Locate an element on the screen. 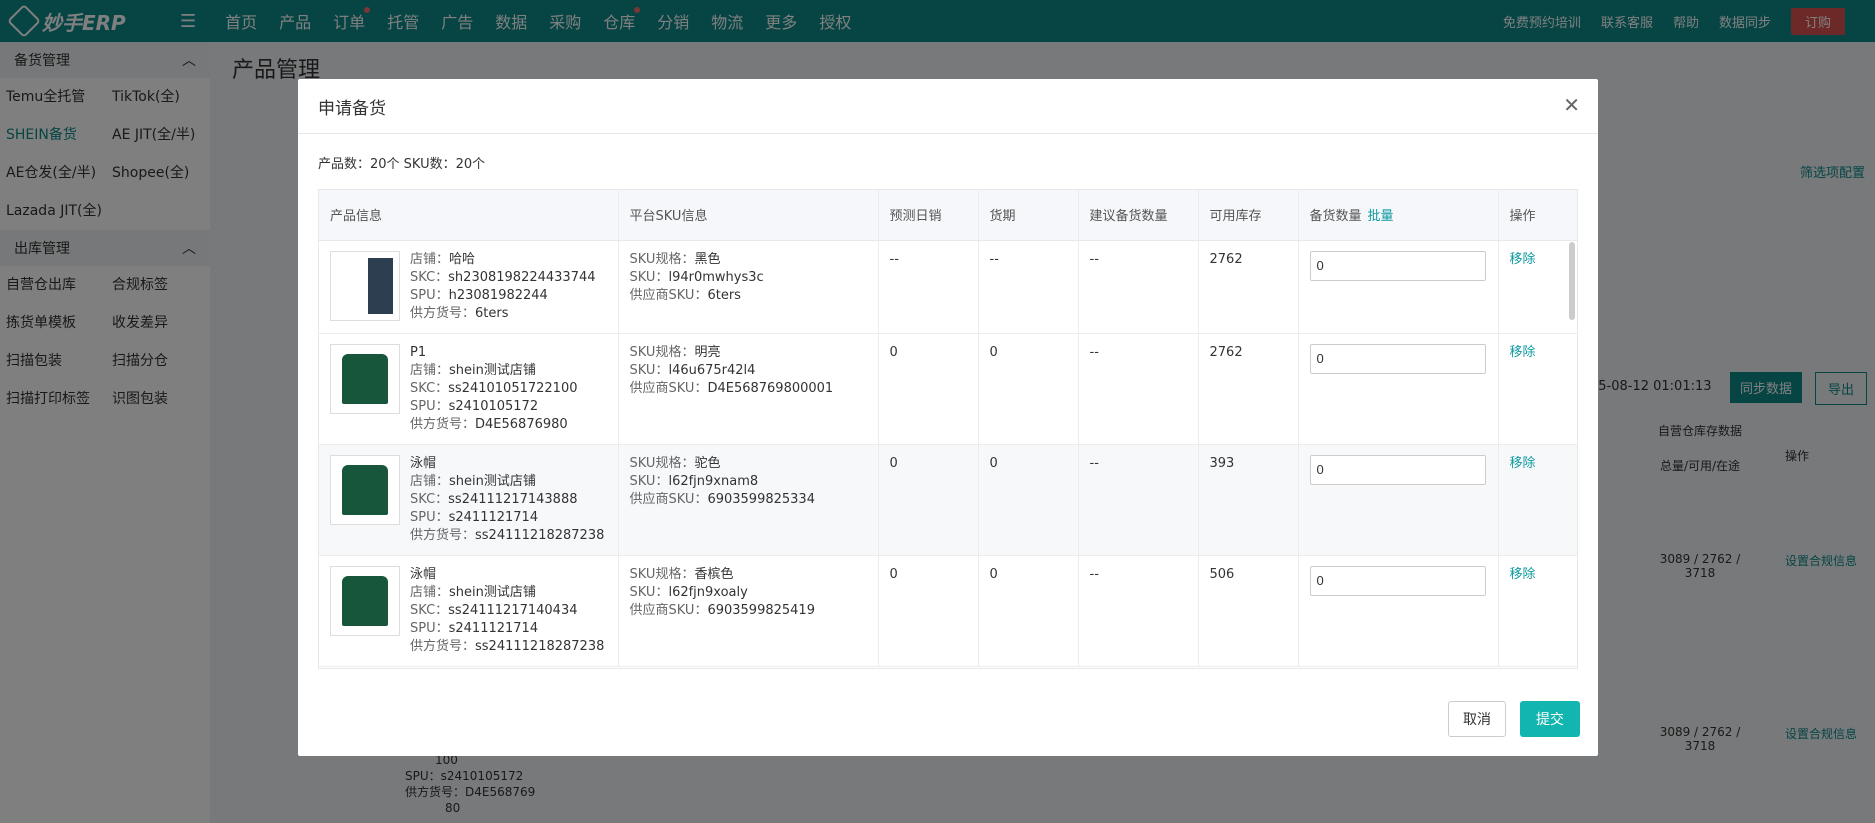 The width and height of the screenshot is (1875, 823). cell-value: 506 is located at coordinates (1222, 574).